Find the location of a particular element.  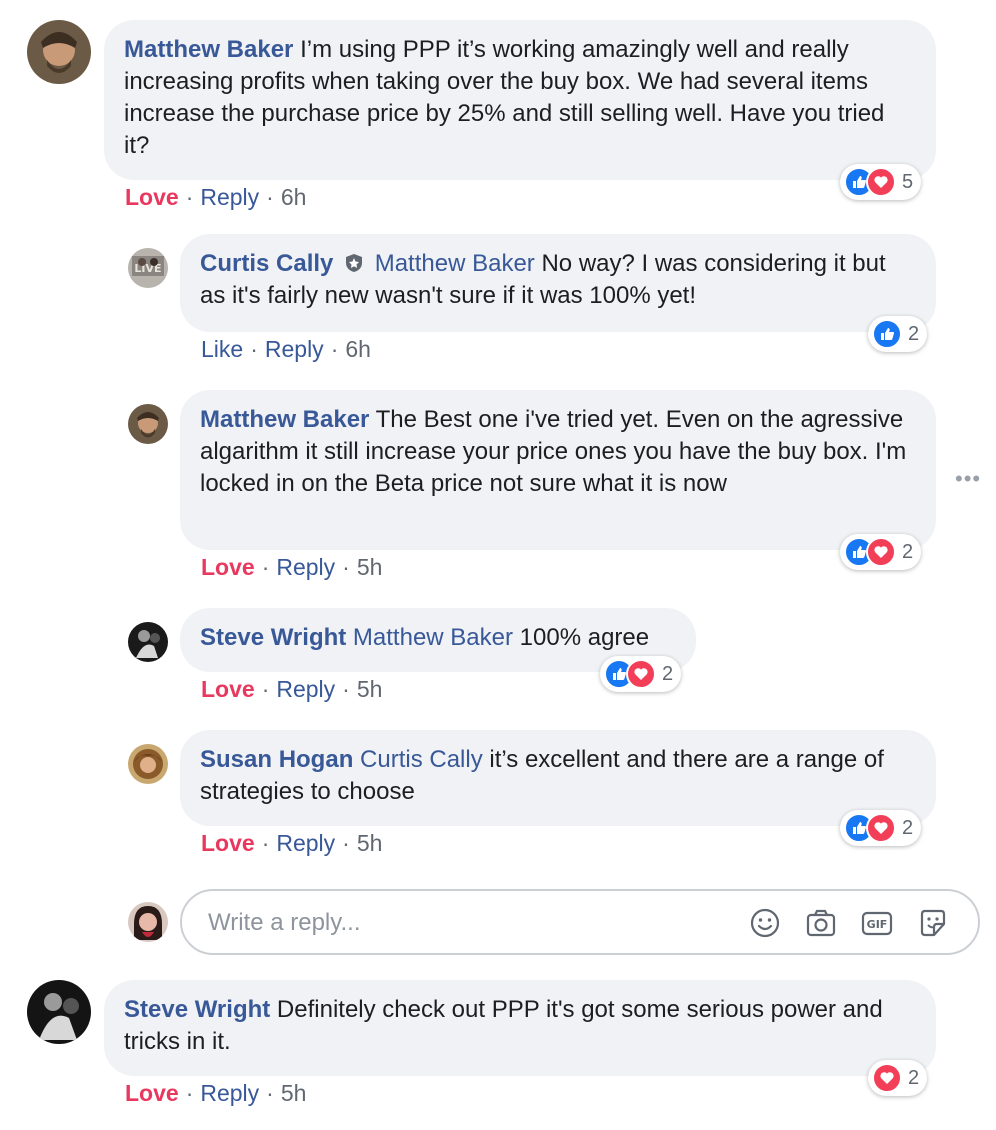

comment-actions: Like · Reply · 6h is located at coordinates (286, 349).